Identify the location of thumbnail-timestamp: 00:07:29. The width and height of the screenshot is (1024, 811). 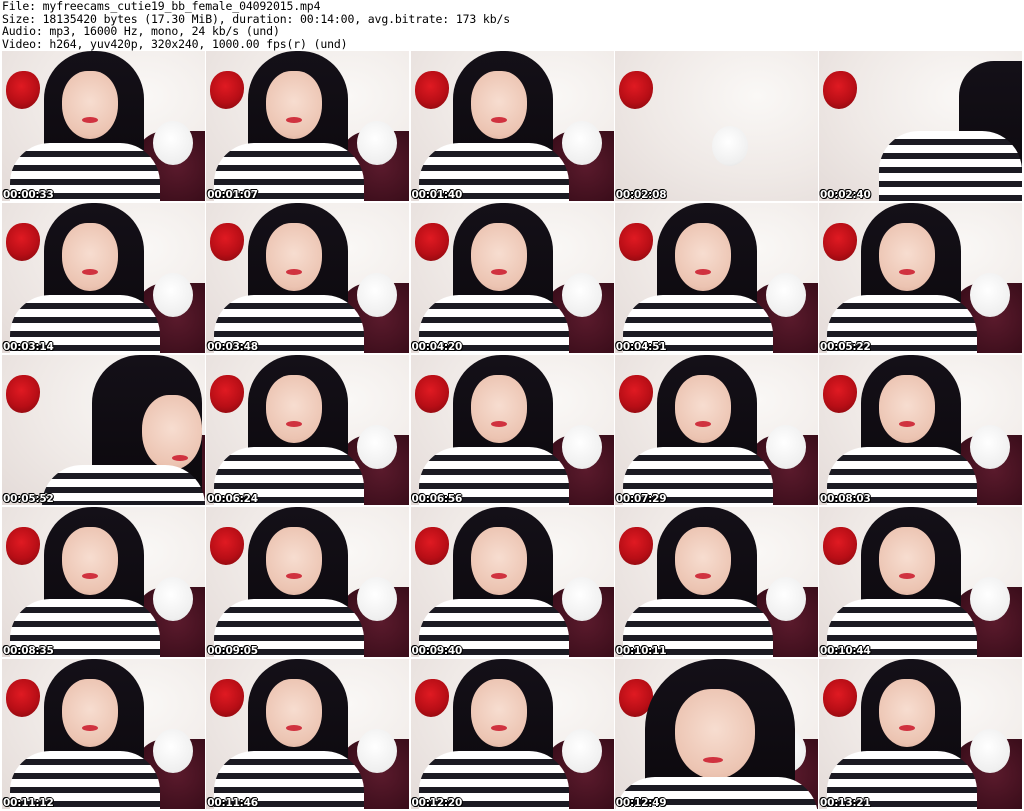
(641, 499).